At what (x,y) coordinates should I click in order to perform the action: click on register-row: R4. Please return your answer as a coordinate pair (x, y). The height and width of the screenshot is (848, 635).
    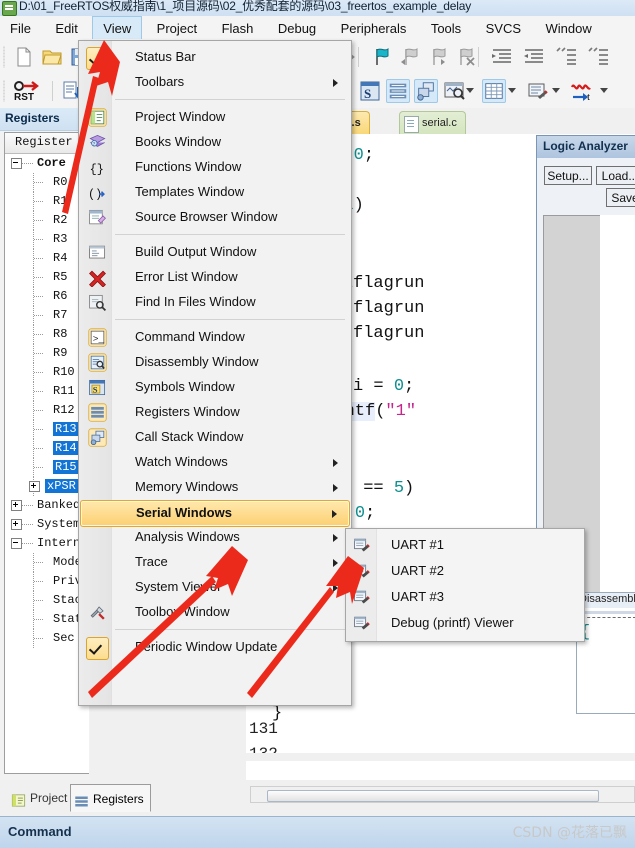
    Looking at the image, I should click on (47, 258).